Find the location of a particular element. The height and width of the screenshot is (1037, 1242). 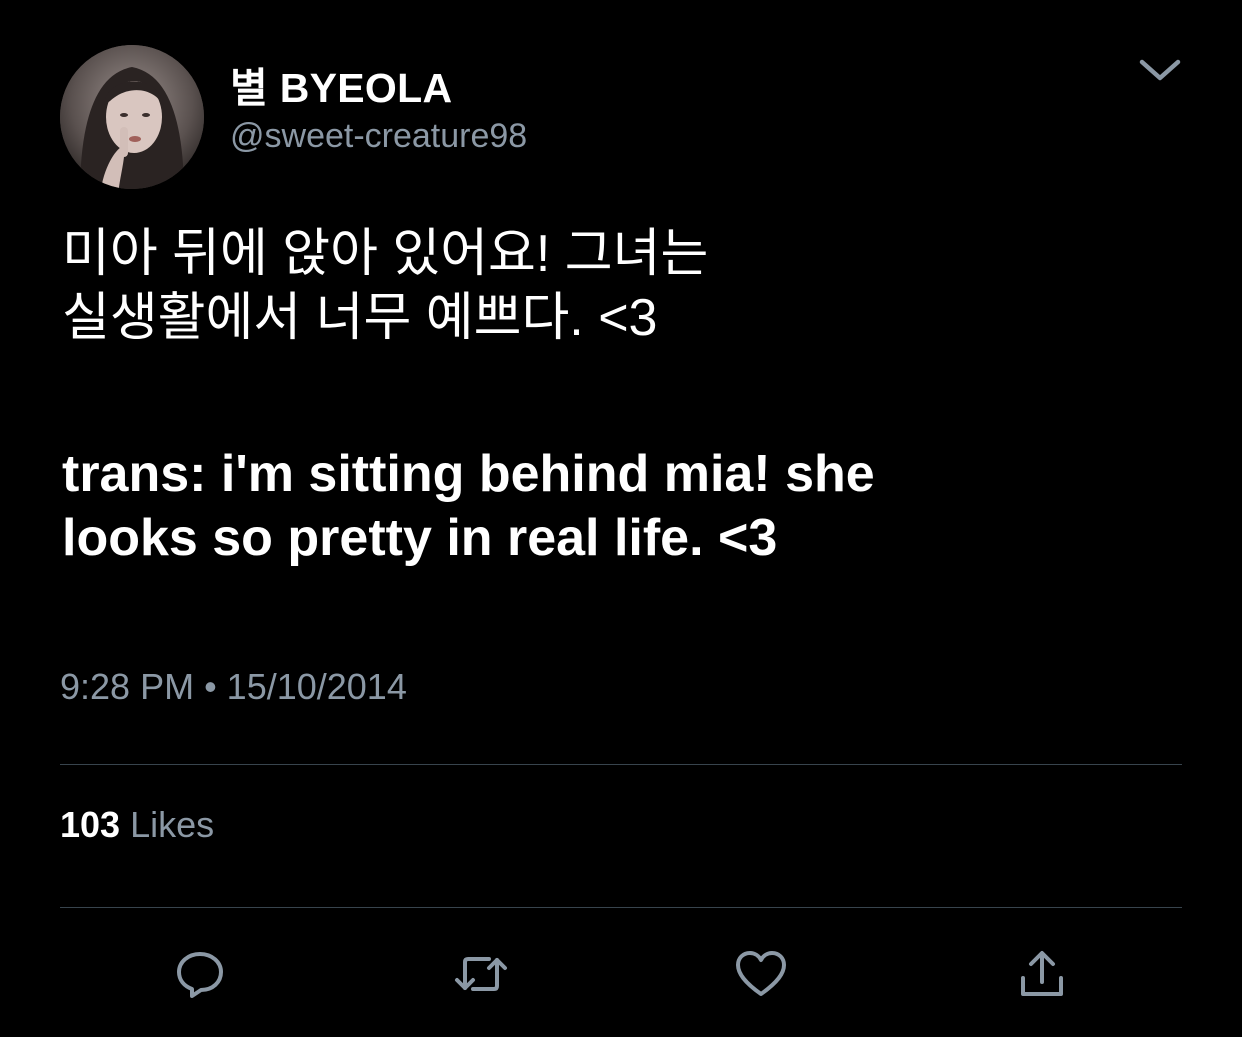

likes-summary: 103 Likes is located at coordinates (137, 825).